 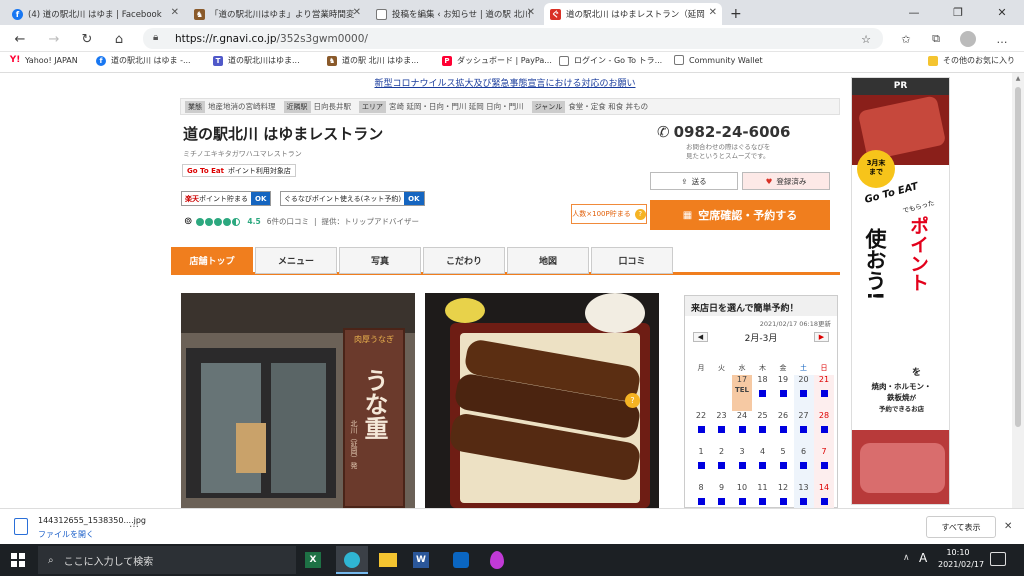 I want to click on review-count: 6件の口コミ, so click(x=288, y=221).